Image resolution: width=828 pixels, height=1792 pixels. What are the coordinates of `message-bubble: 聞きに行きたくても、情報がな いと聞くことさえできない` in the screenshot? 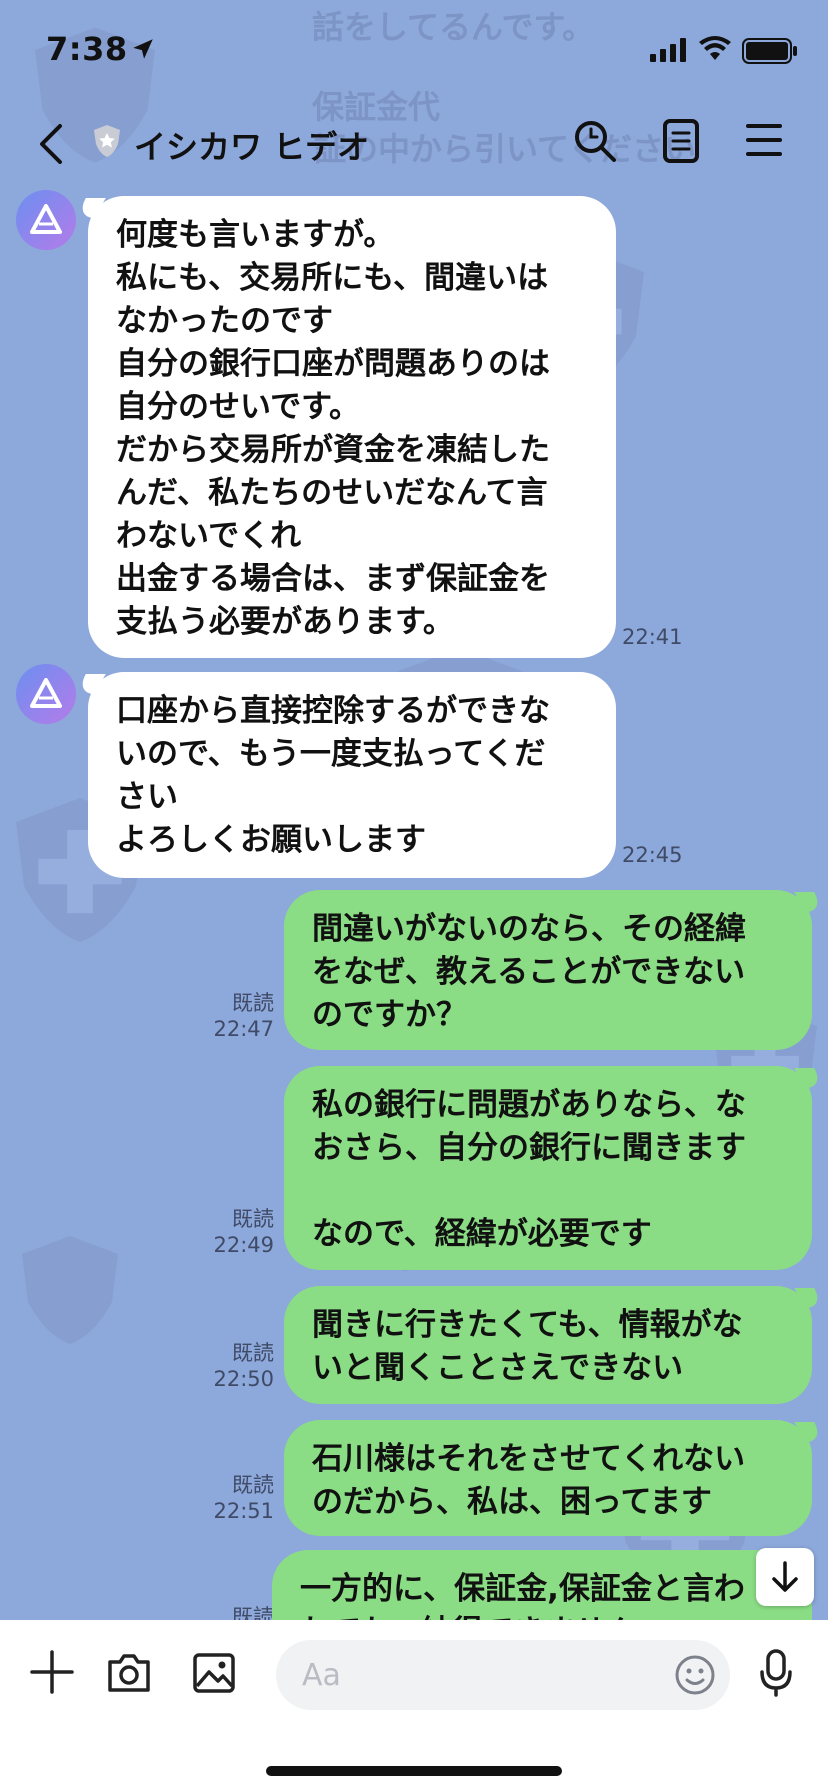 It's located at (548, 1345).